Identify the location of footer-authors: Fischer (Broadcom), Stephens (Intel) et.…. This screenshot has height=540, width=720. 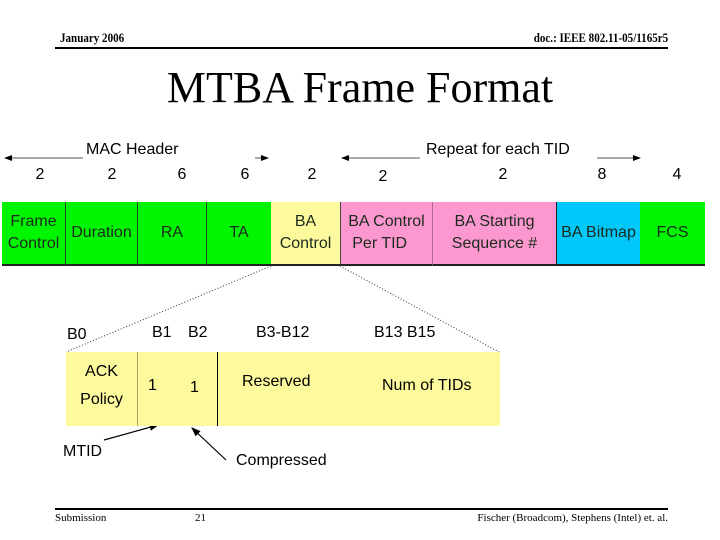
(572, 518).